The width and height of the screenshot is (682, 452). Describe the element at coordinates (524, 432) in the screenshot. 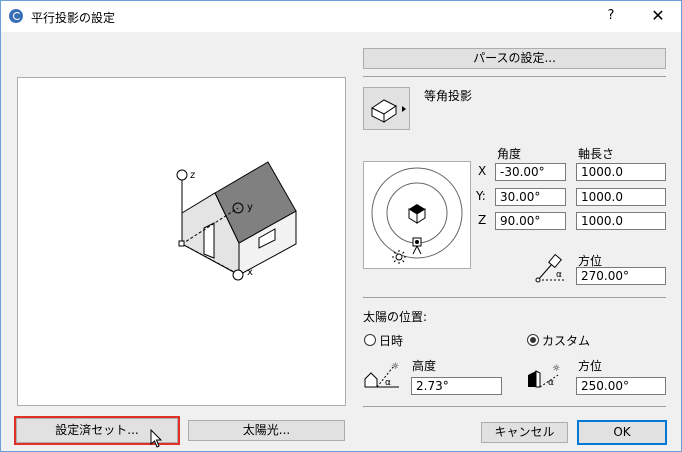

I see `cancel-button: キャンセル` at that location.